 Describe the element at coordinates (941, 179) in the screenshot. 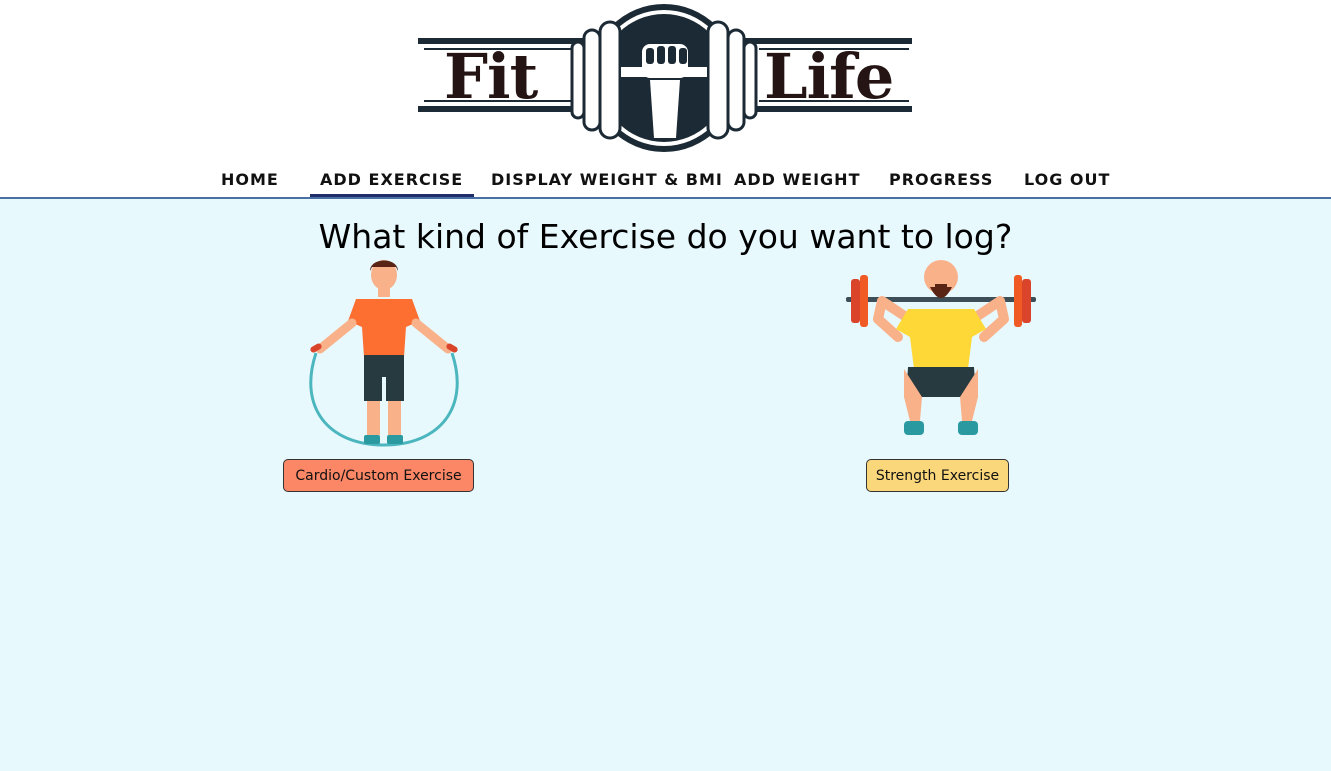

I see `nav-progress: PROGRESS` at that location.